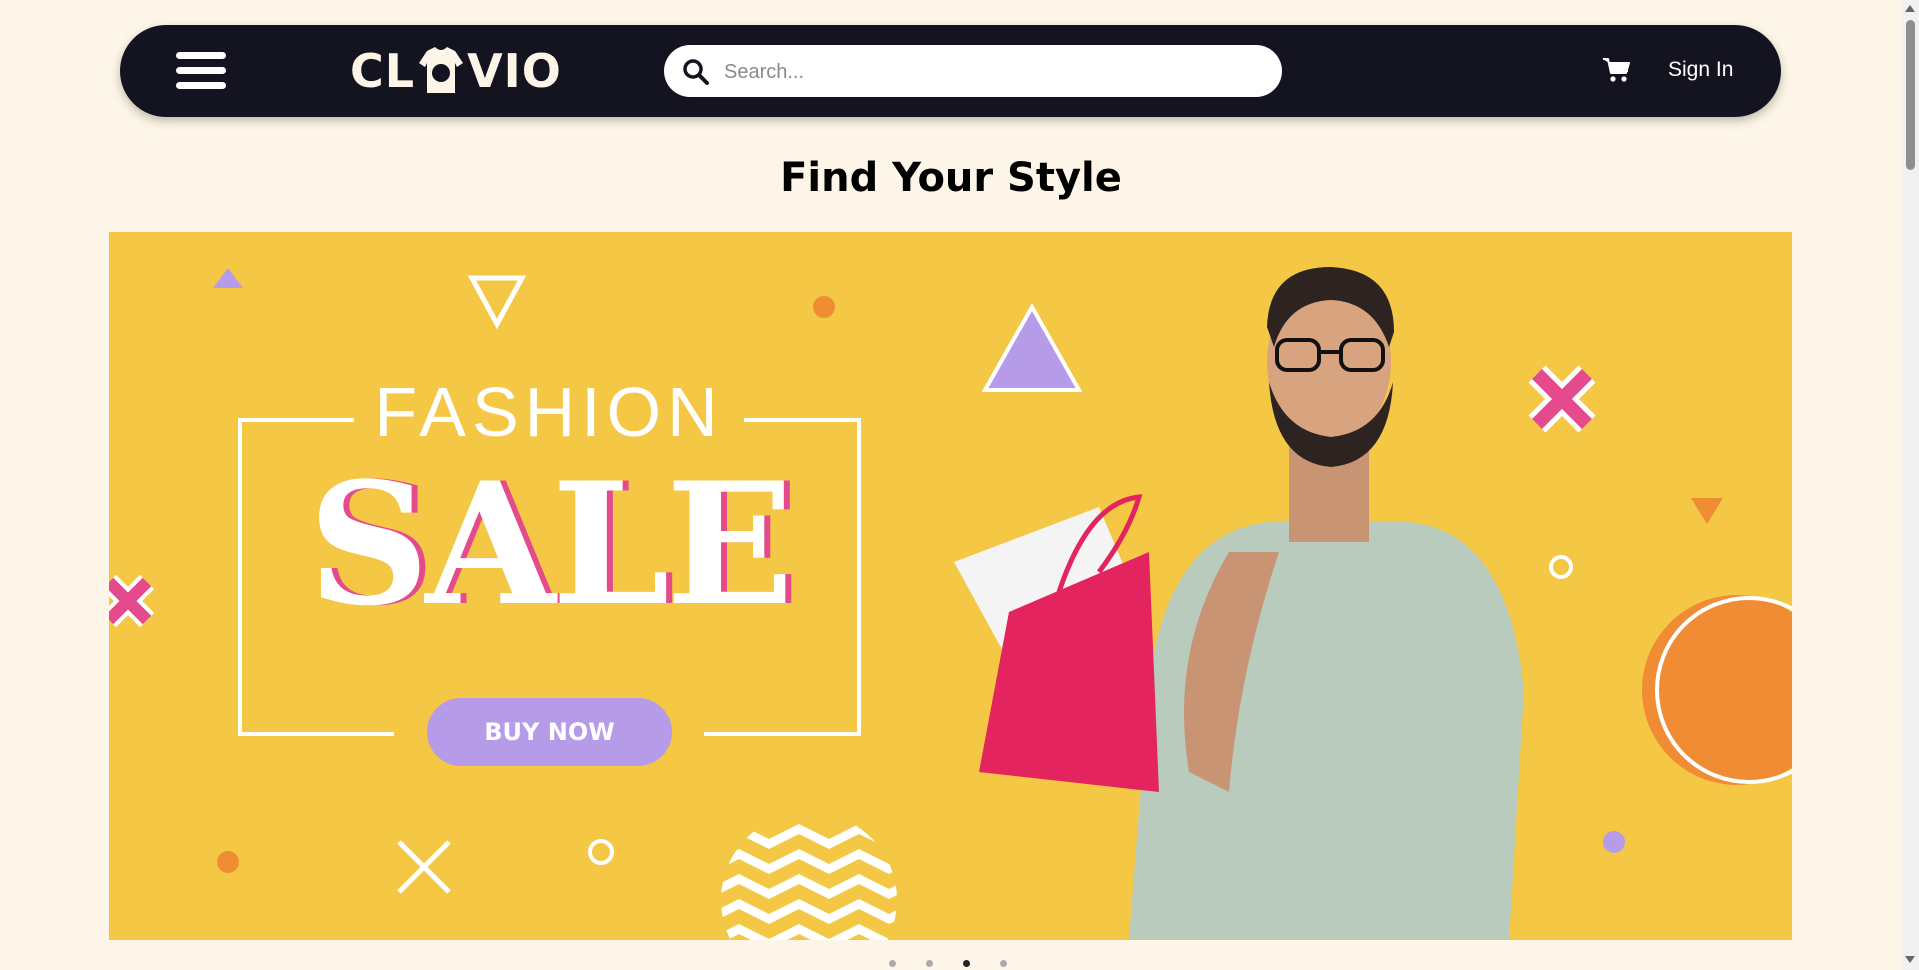 This screenshot has width=1919, height=970. What do you see at coordinates (1032, 347) in the screenshot?
I see `purple-triangle-large` at bounding box center [1032, 347].